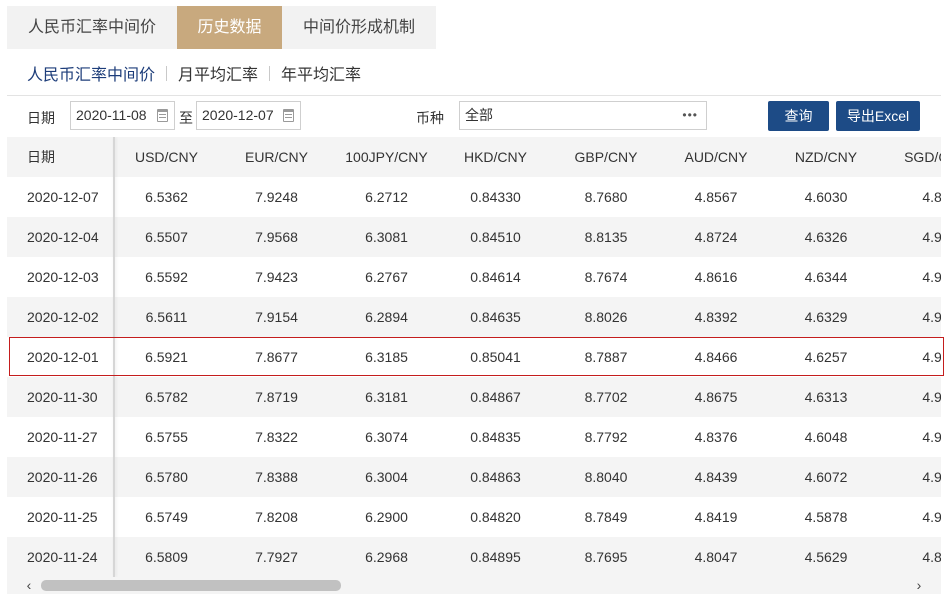  What do you see at coordinates (495, 397) in the screenshot?
I see `cell-hkd: 0.84867` at bounding box center [495, 397].